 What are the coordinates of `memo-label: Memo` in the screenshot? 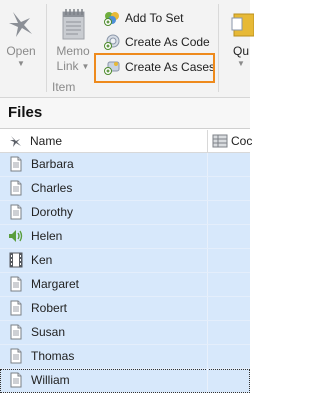 It's located at (73, 51).